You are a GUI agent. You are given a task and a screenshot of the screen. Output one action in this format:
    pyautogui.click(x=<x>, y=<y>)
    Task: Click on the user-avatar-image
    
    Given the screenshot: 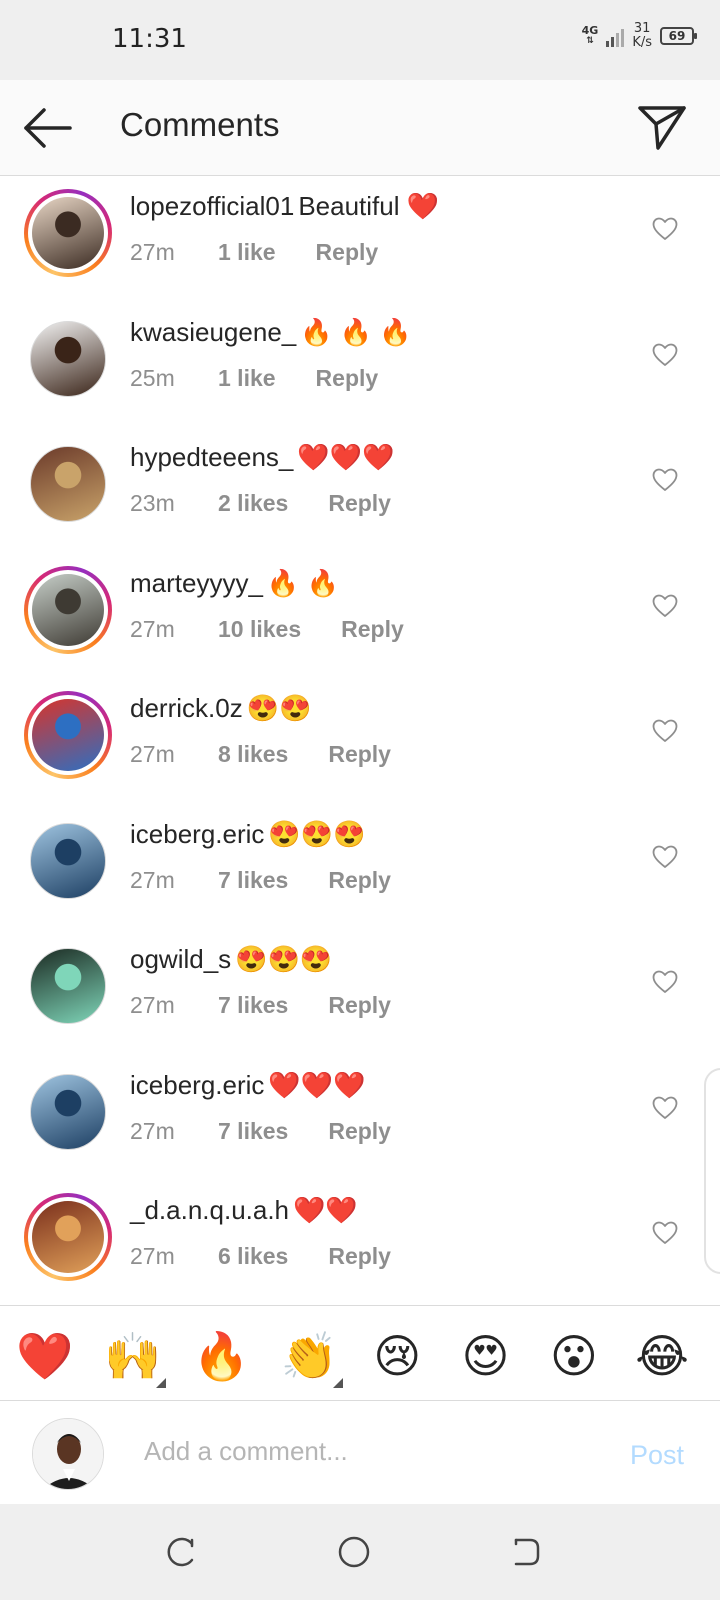 What is the action you would take?
    pyautogui.click(x=68, y=1454)
    